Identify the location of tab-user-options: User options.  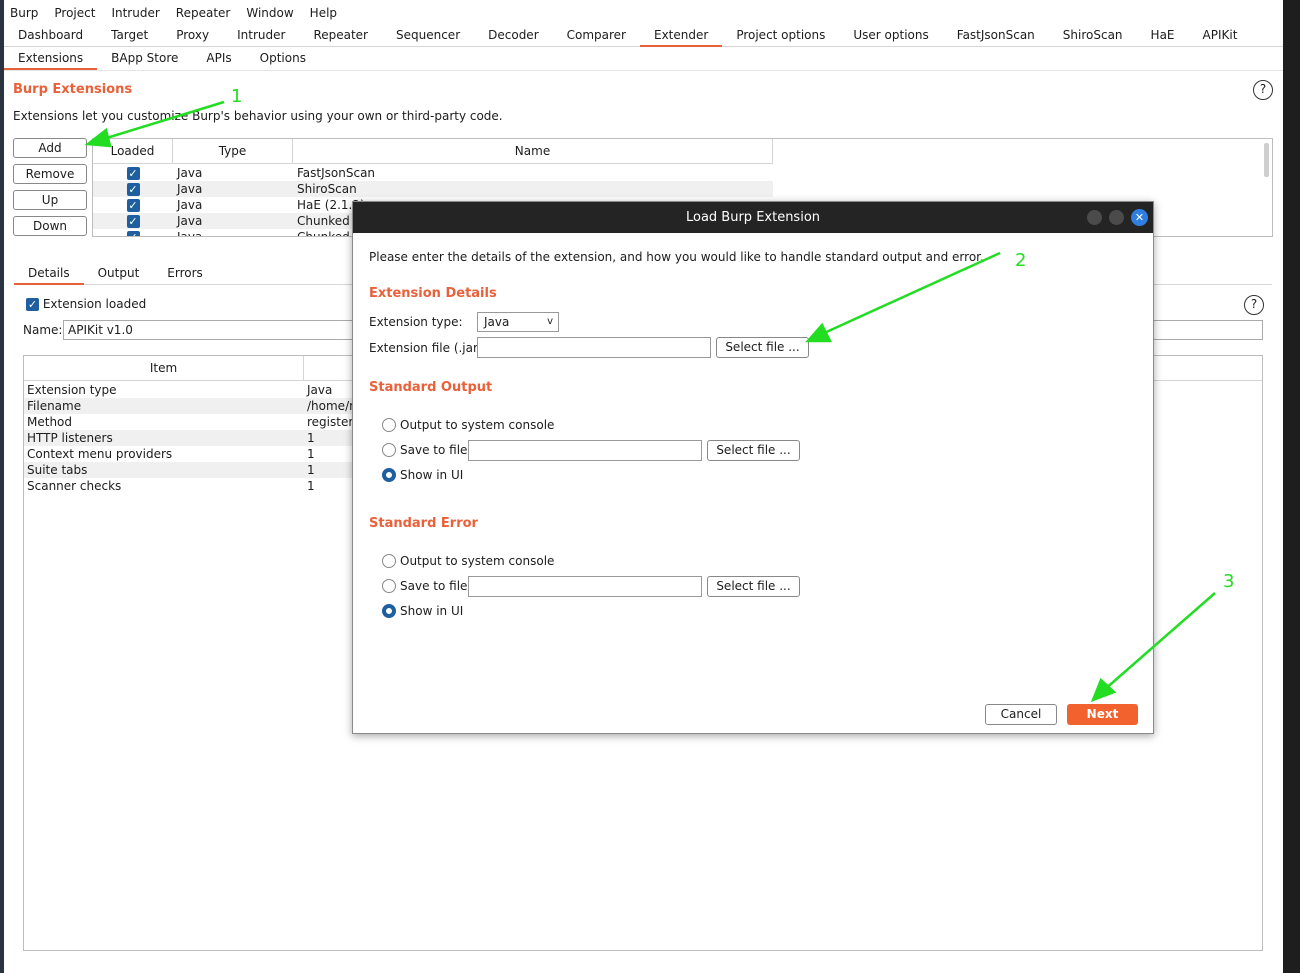
(890, 35).